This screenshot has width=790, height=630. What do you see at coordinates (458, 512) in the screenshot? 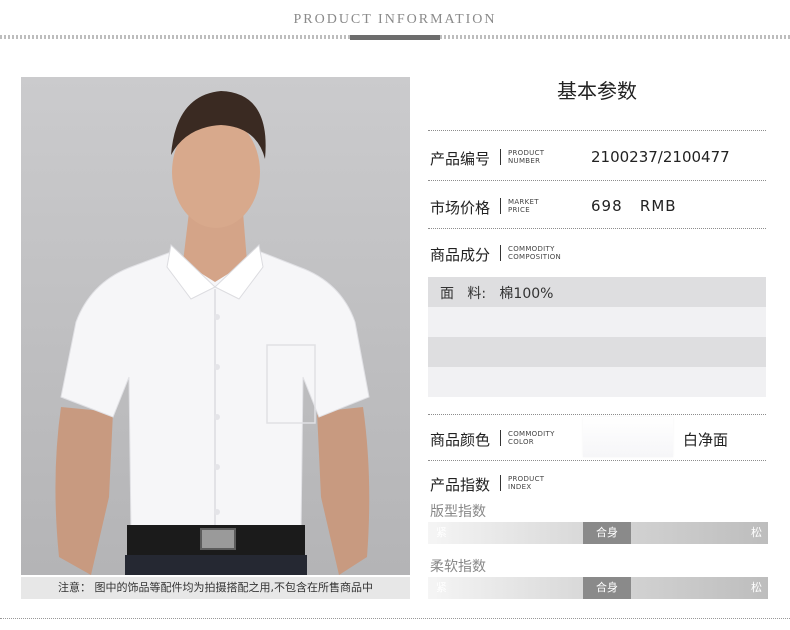
I see `fit-index-label: 版型指数` at bounding box center [458, 512].